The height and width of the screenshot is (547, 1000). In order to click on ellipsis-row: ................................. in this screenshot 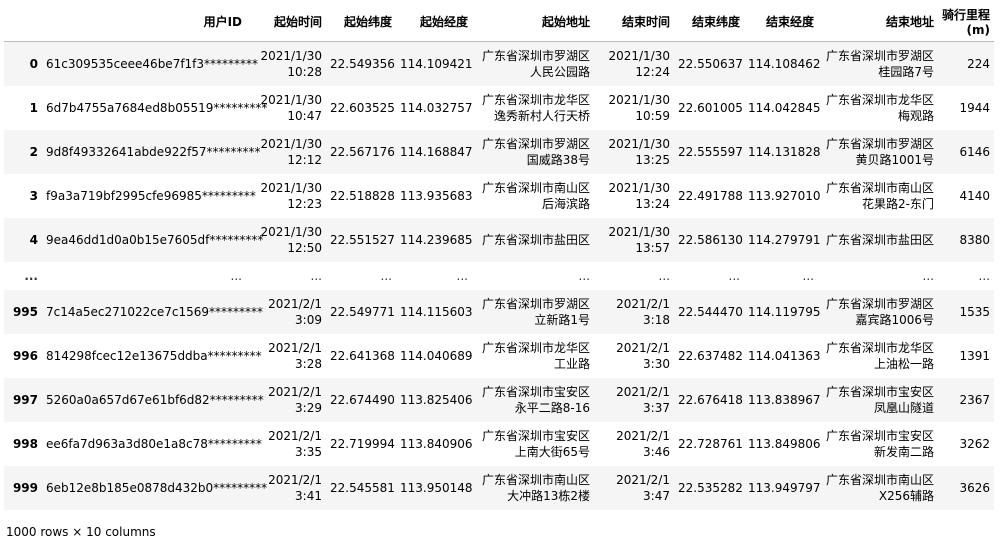, I will do `click(499, 276)`.